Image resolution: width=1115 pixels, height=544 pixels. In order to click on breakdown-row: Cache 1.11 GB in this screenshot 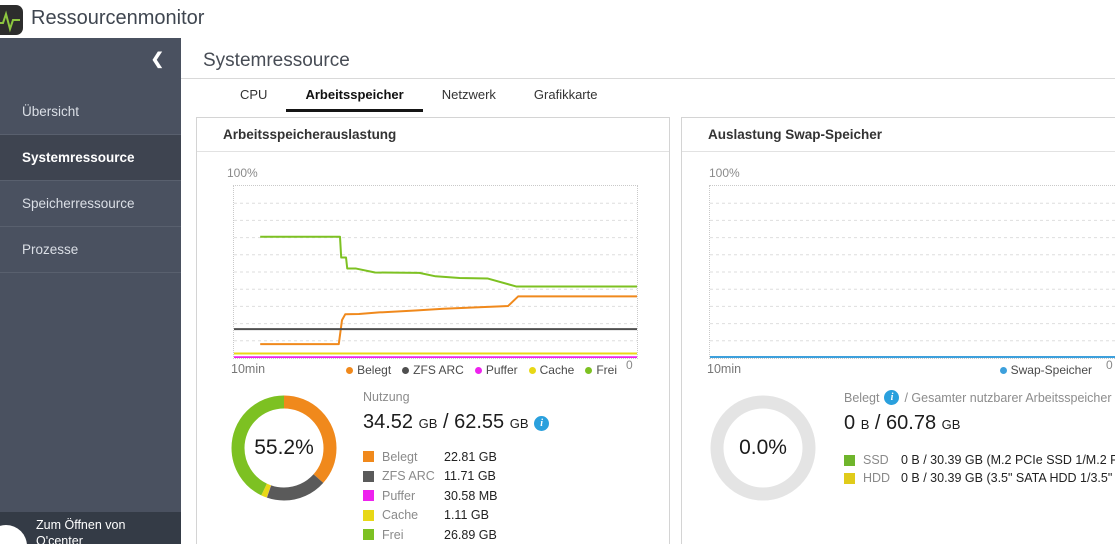, I will do `click(456, 516)`.